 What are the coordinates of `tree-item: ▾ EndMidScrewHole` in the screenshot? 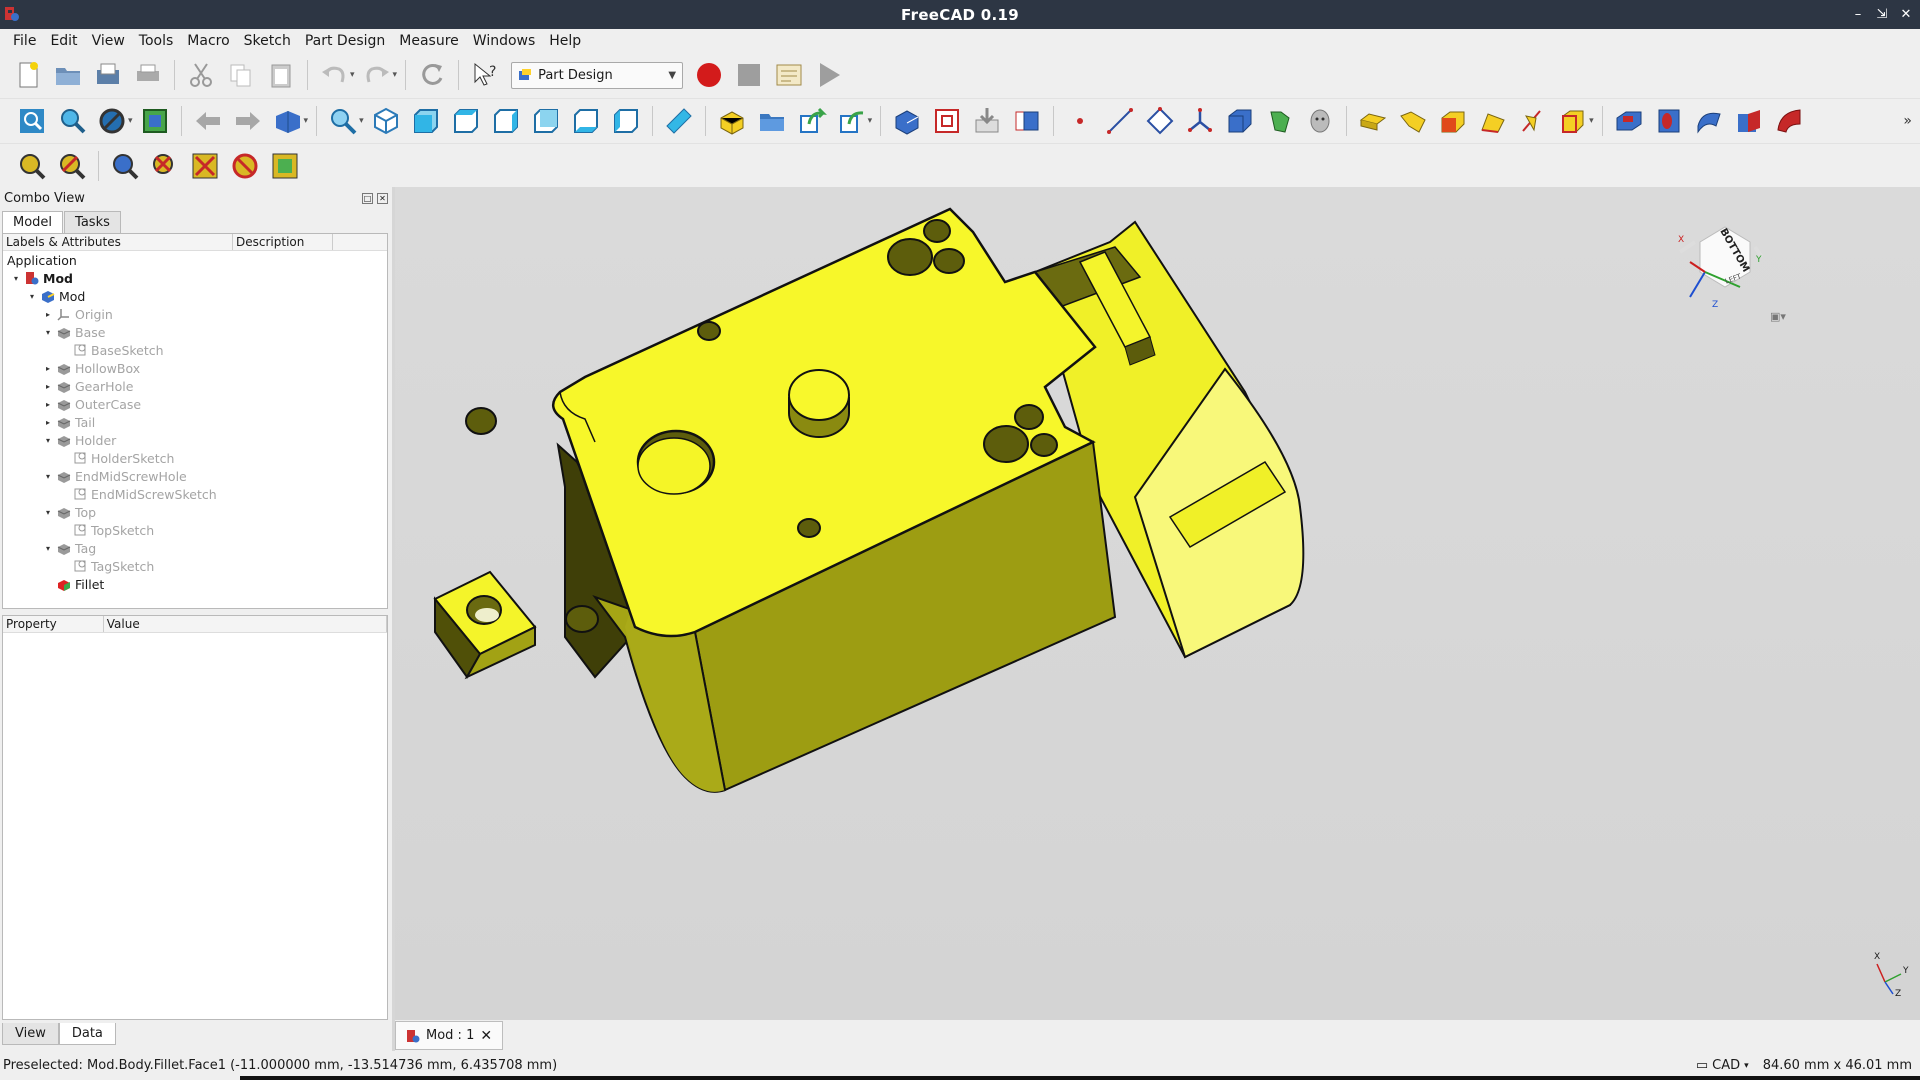 It's located at (195, 476).